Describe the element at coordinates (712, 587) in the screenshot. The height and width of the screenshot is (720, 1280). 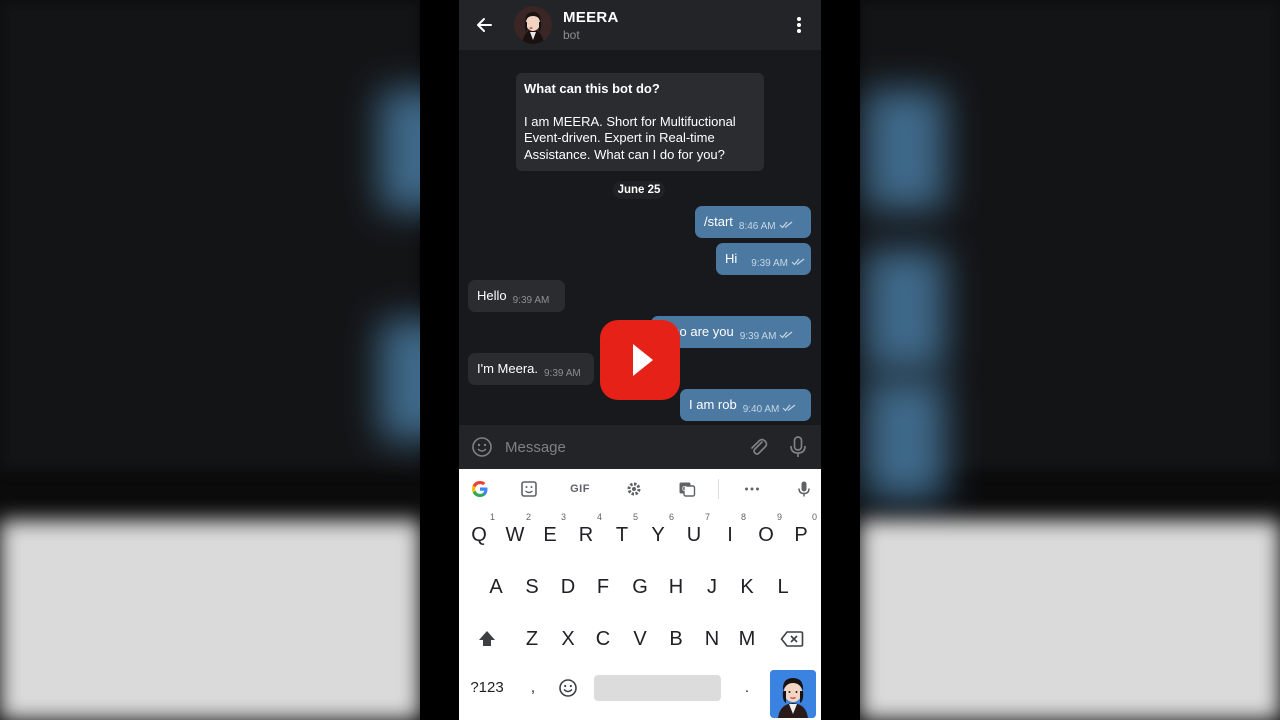
I see `key-j: J` at that location.